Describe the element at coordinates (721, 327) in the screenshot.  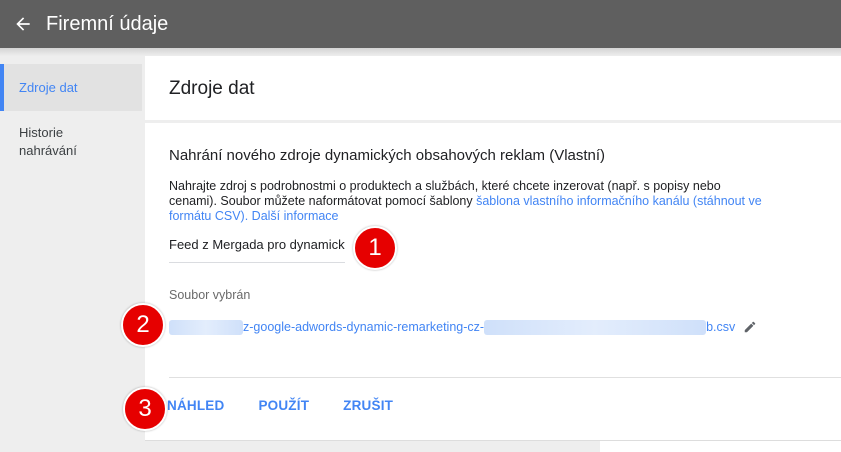
I see `file-name-end: b.csv` at that location.